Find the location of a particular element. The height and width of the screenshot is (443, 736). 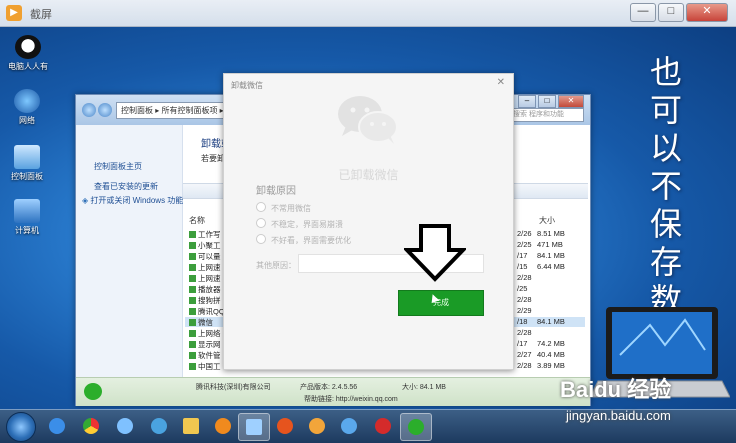

program-name: 微信 is located at coordinates (201, 322).